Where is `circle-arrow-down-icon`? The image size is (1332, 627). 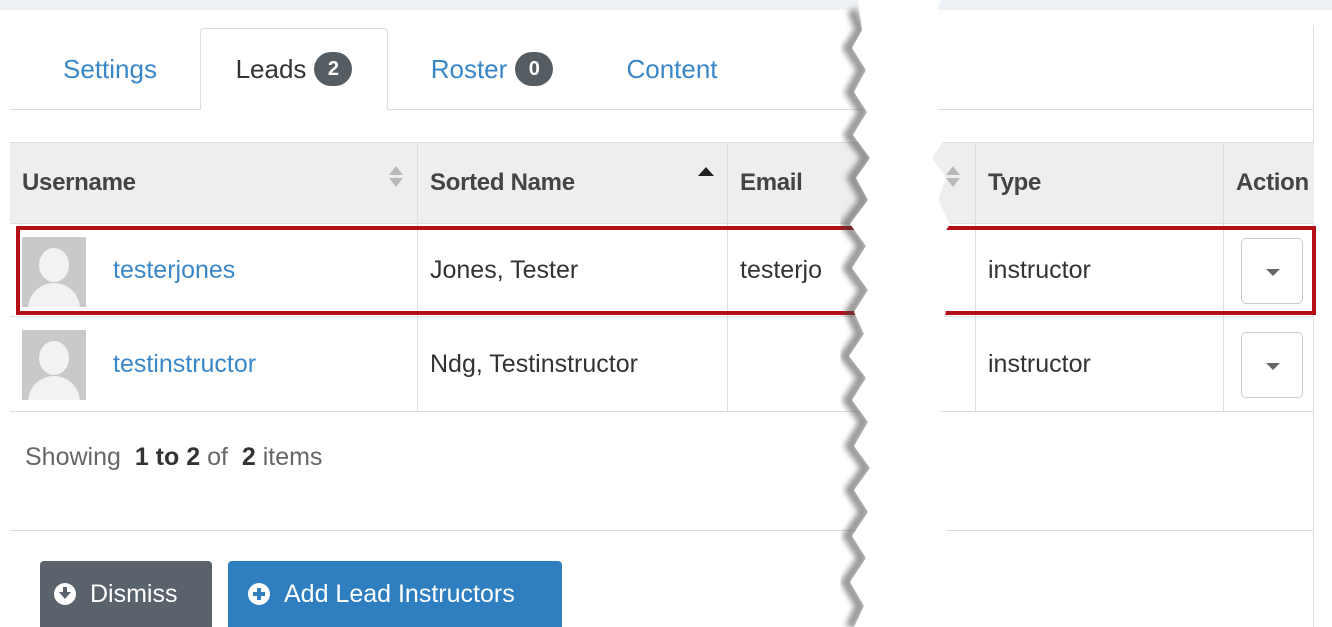 circle-arrow-down-icon is located at coordinates (65, 594).